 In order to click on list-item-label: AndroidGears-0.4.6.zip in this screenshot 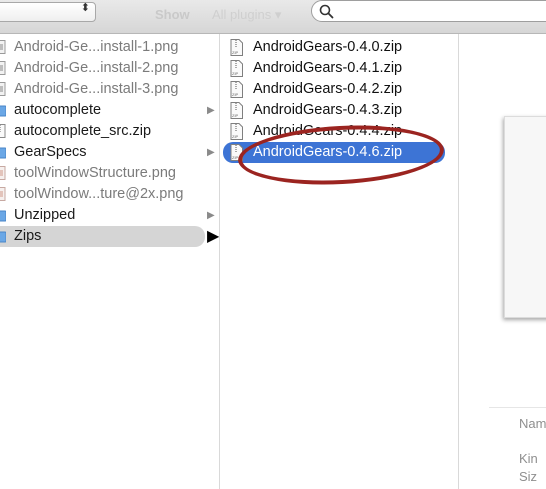, I will do `click(328, 152)`.